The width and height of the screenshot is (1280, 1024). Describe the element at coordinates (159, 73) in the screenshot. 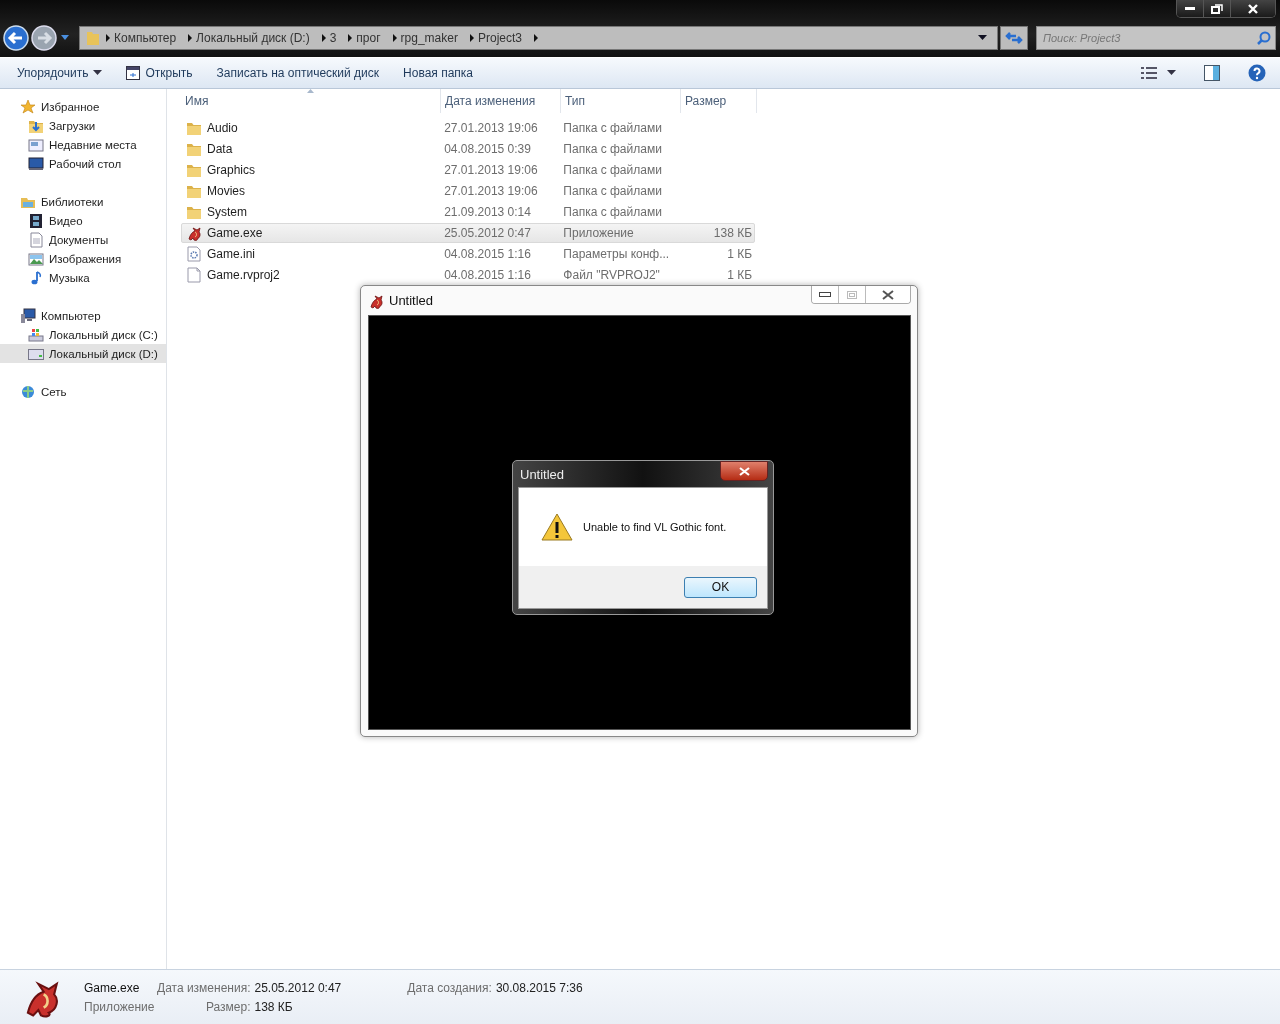

I see `toolbar-button: Открыть` at that location.